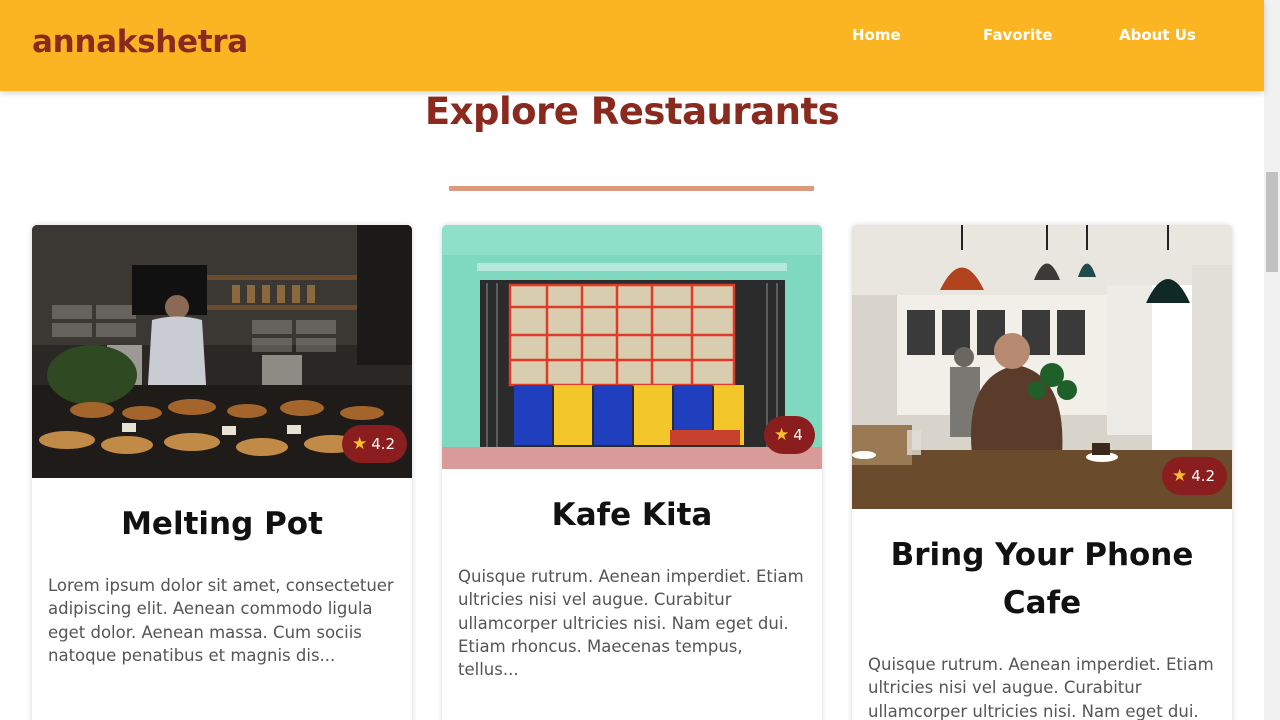 This screenshot has height=720, width=1280. What do you see at coordinates (1017, 35) in the screenshot?
I see `nav-favorite-link: Favorite` at bounding box center [1017, 35].